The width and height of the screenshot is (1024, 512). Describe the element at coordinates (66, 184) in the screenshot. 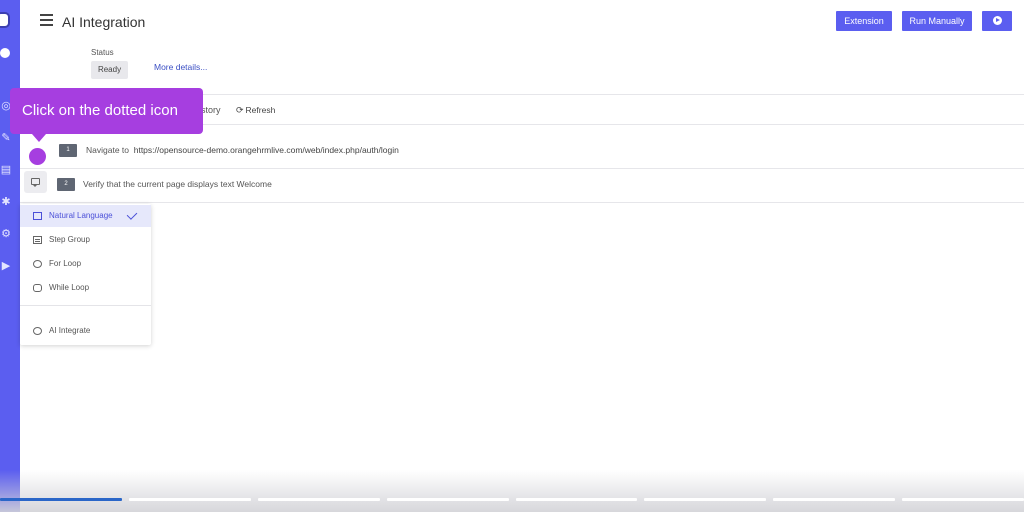

I see `step-number-badge: 2` at that location.